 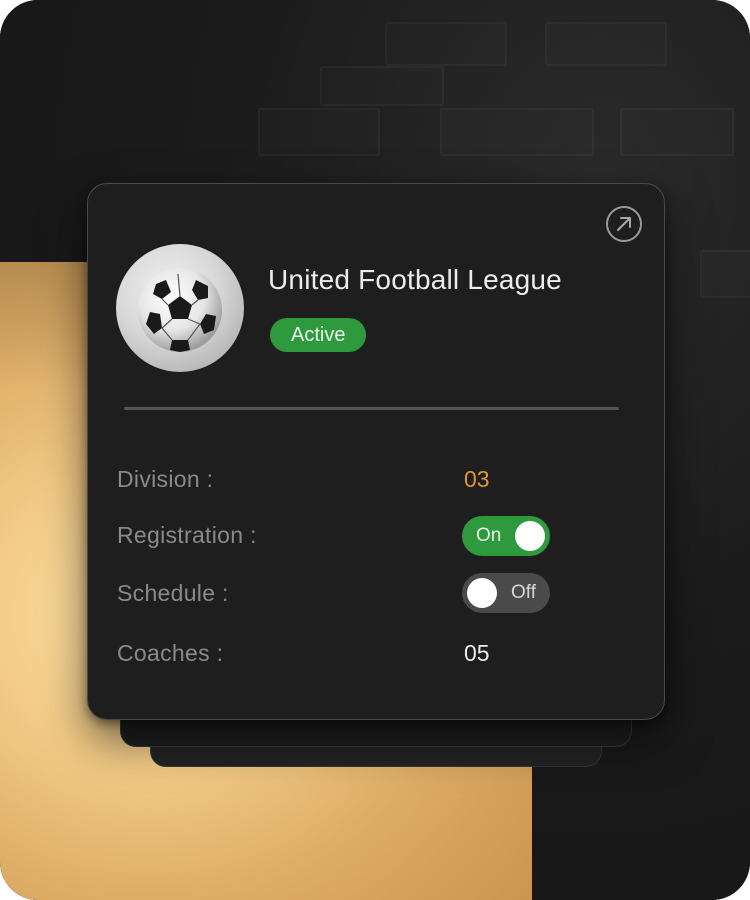 I want to click on registration-toggle: On, so click(x=506, y=536).